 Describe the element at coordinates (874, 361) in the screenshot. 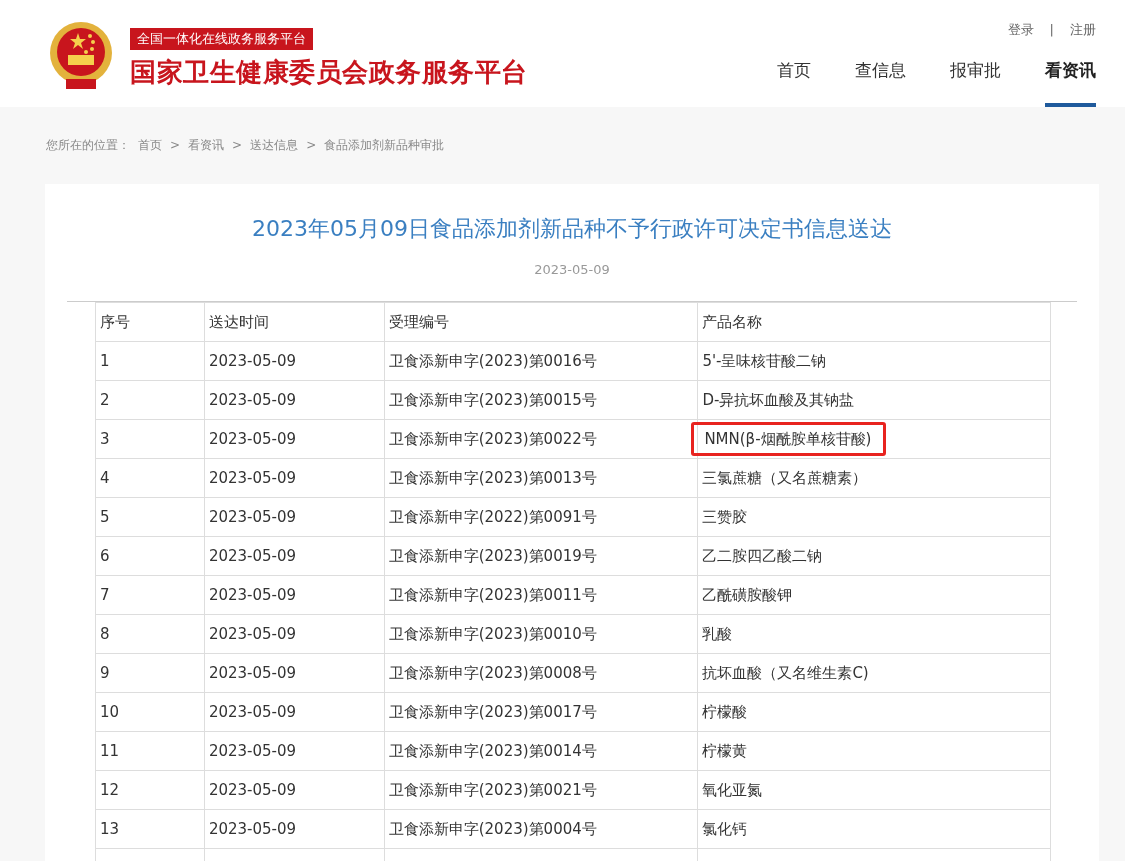

I see `table-cell: 5'-呈味核苷酸二钠` at that location.